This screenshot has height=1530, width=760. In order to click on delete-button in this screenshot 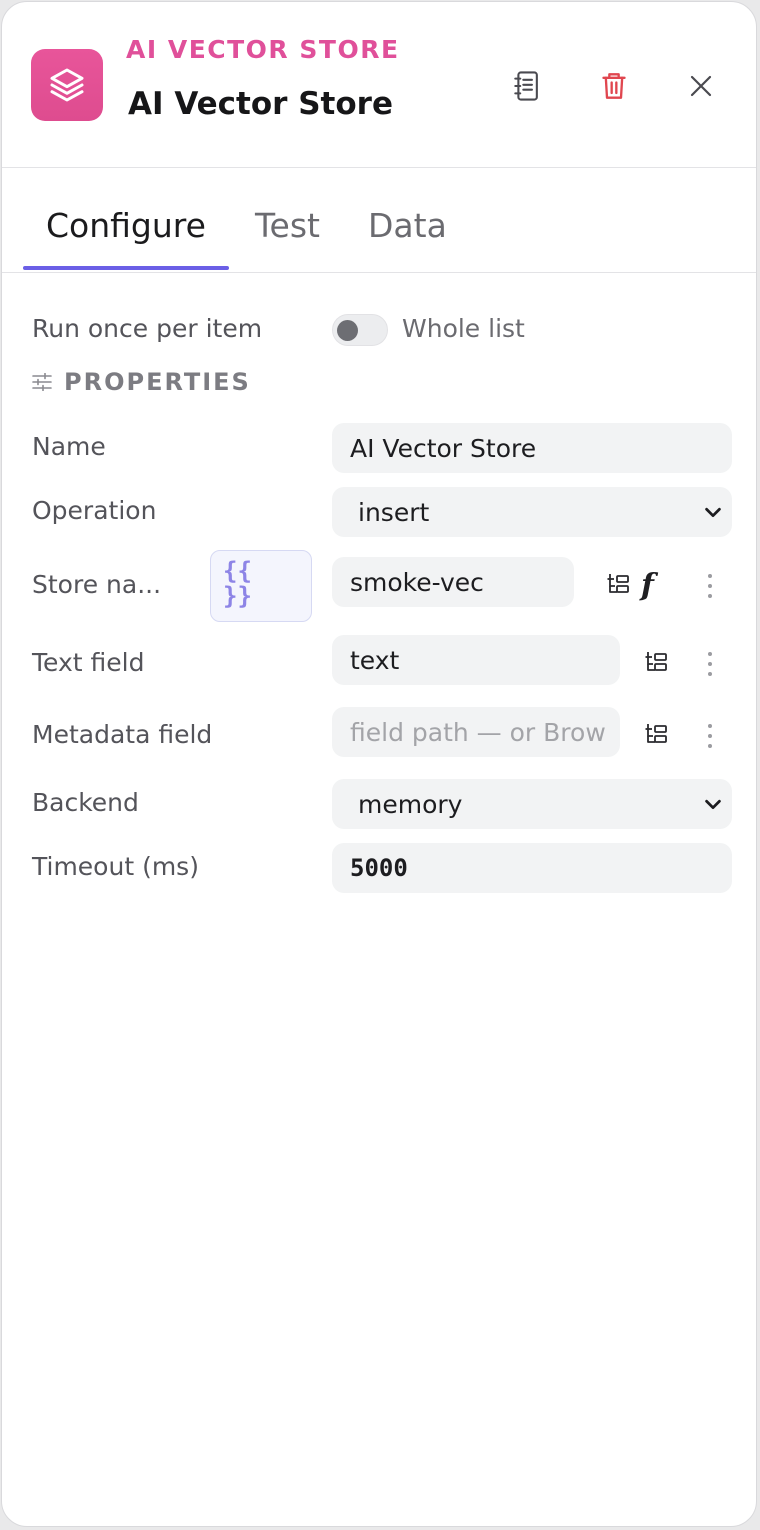, I will do `click(614, 86)`.